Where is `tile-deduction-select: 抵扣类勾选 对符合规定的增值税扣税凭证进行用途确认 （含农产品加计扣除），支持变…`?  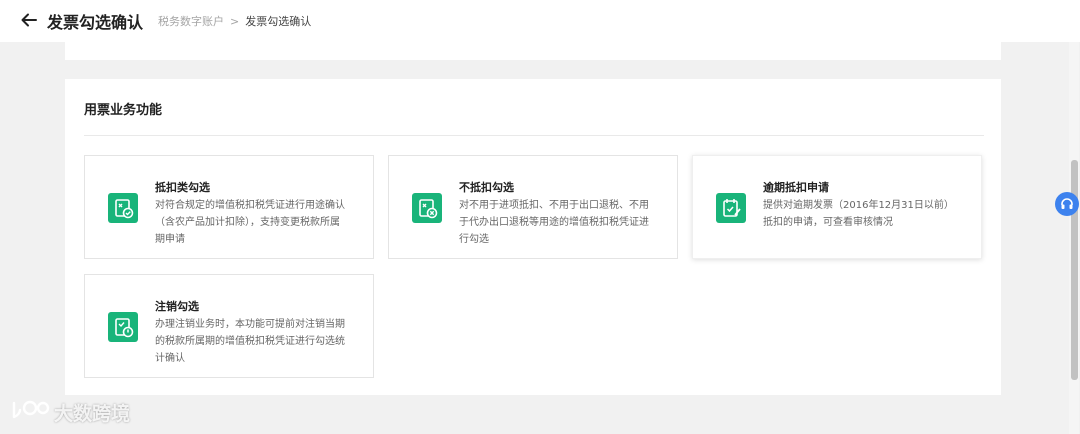
tile-deduction-select: 抵扣类勾选 对符合规定的增值税扣税凭证进行用途确认 （含农产品加计扣除），支持变… is located at coordinates (229, 207).